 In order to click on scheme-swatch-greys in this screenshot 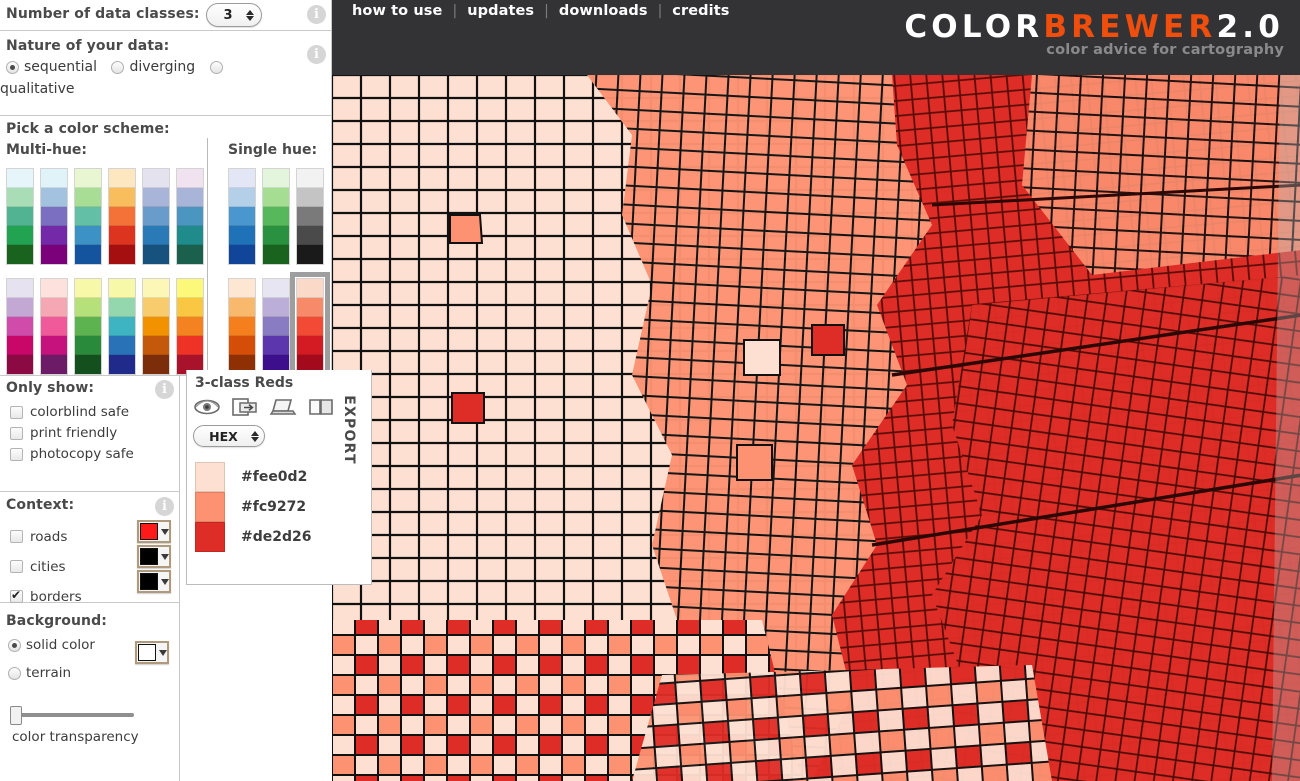, I will do `click(310, 216)`.